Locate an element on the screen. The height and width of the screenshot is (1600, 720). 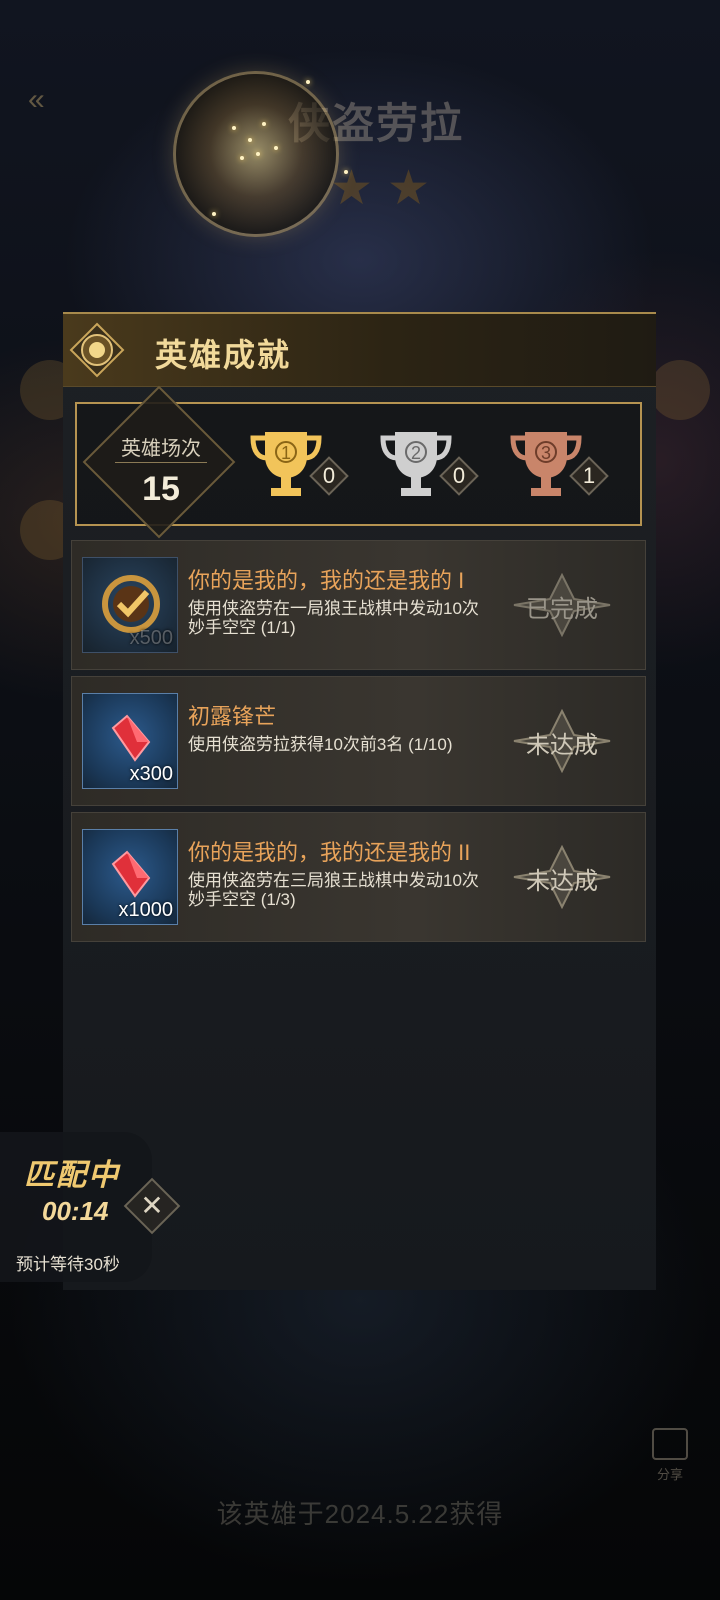
status-badge: 已完成 is located at coordinates (562, 609).